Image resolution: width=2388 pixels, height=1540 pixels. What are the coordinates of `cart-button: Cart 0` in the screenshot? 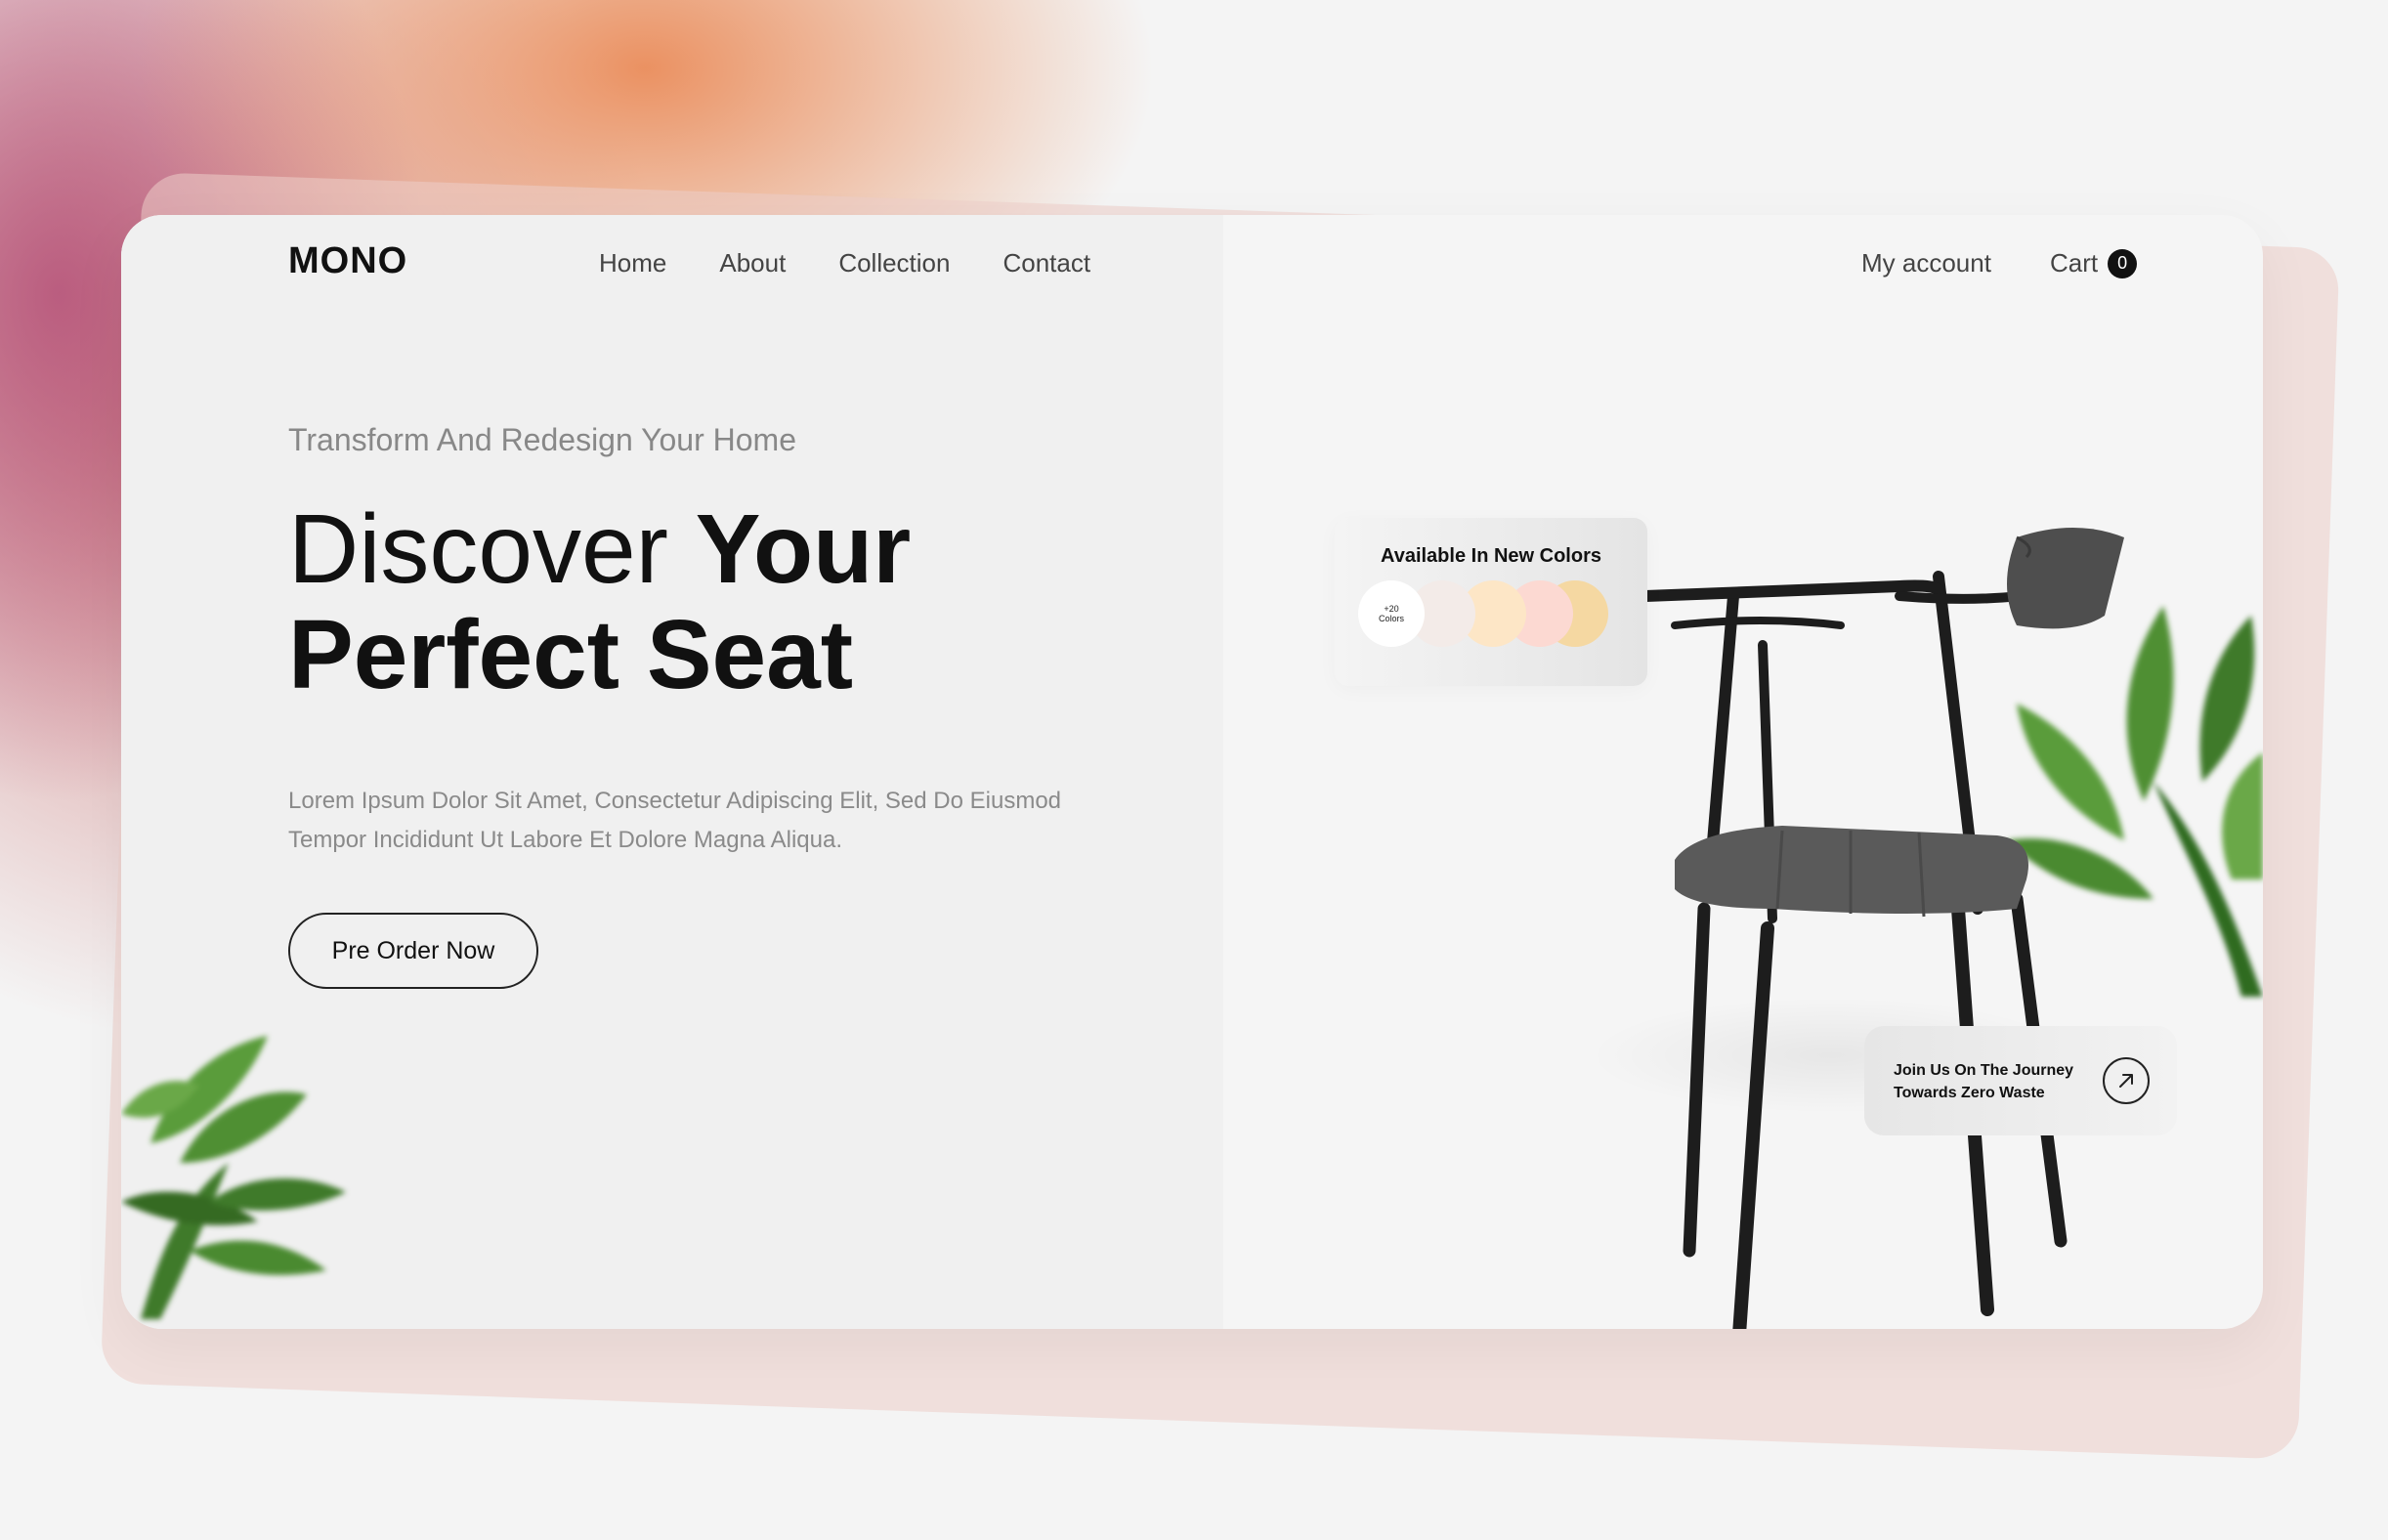 It's located at (2094, 263).